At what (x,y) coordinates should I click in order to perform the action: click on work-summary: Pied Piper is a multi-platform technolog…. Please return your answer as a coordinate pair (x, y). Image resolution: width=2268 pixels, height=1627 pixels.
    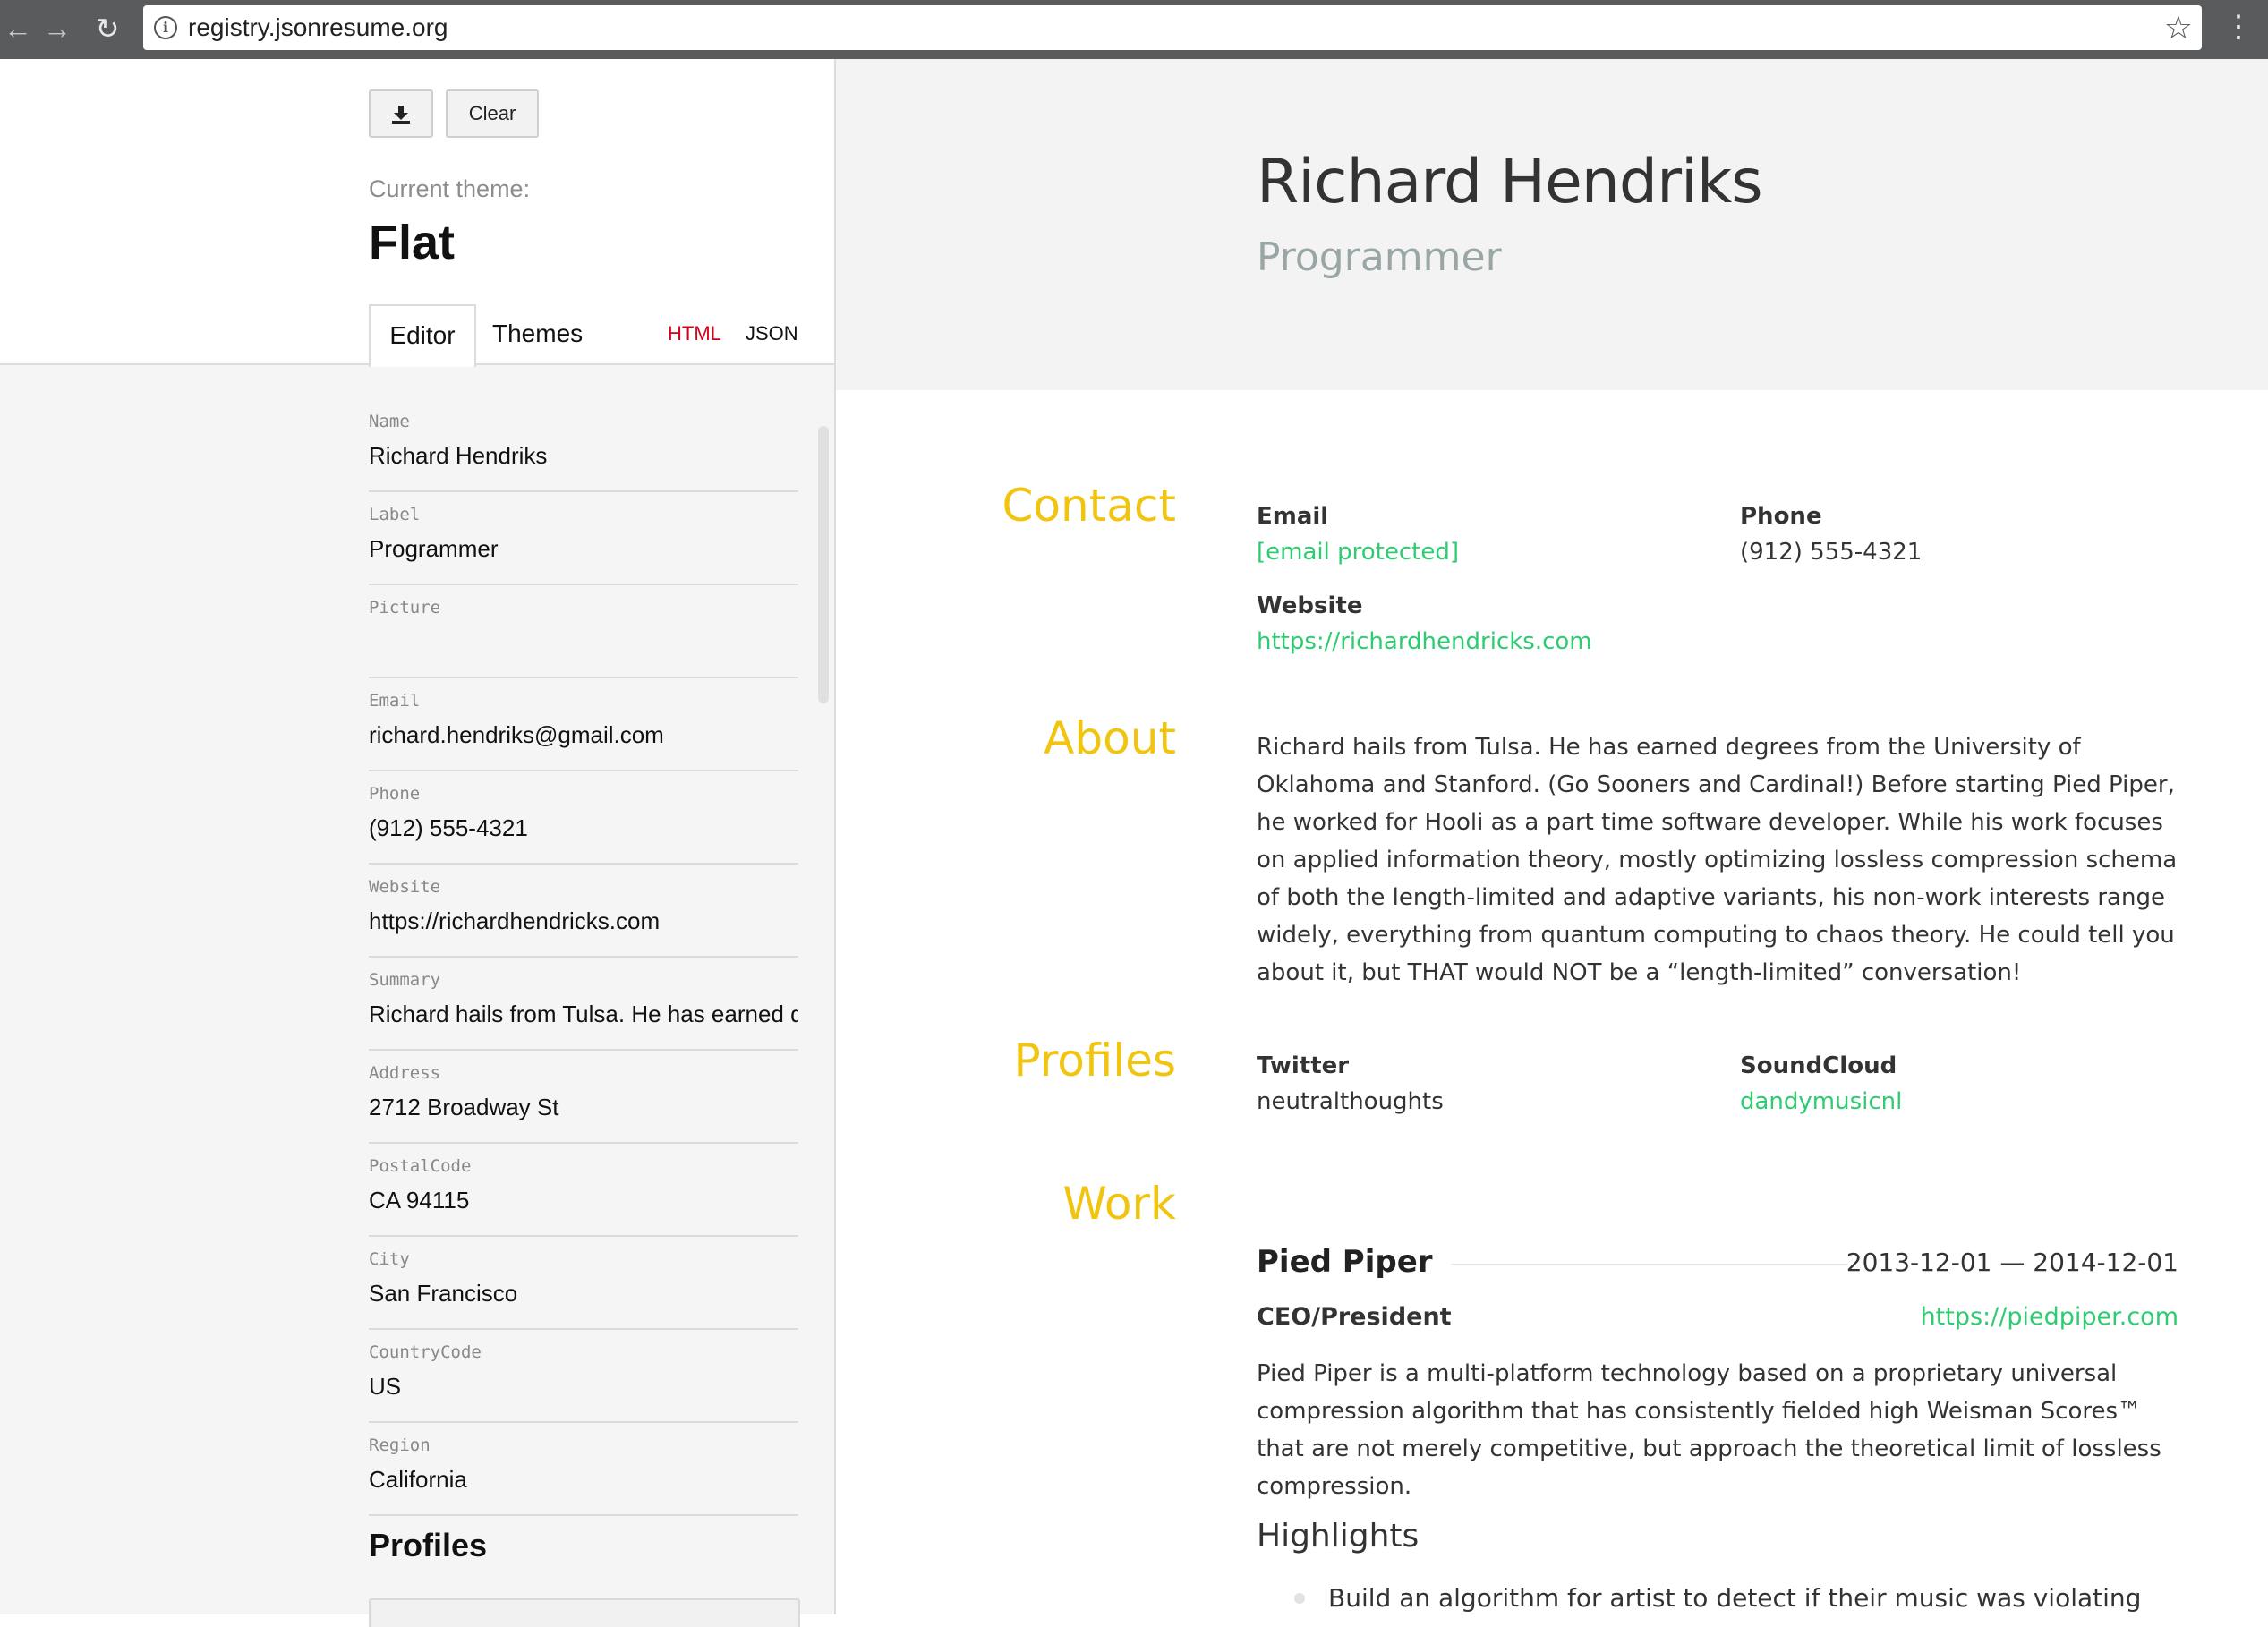
    Looking at the image, I should click on (1709, 1430).